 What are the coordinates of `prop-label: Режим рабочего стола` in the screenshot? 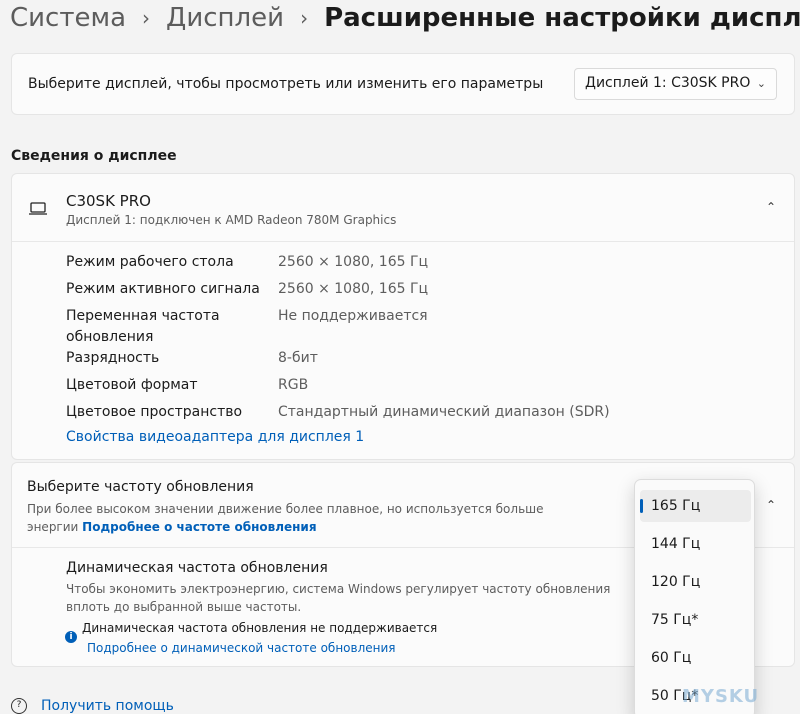 It's located at (150, 262).